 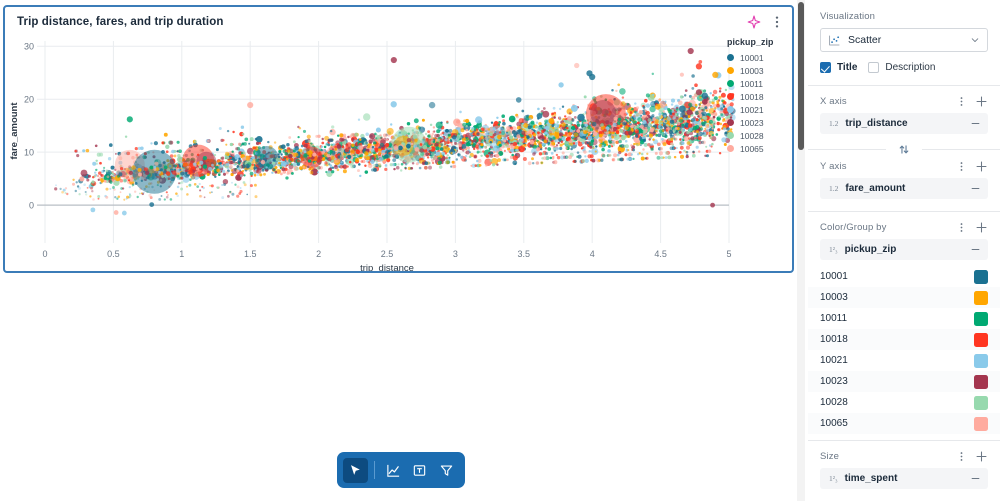 I want to click on color-value-row: 10065, so click(x=904, y=423).